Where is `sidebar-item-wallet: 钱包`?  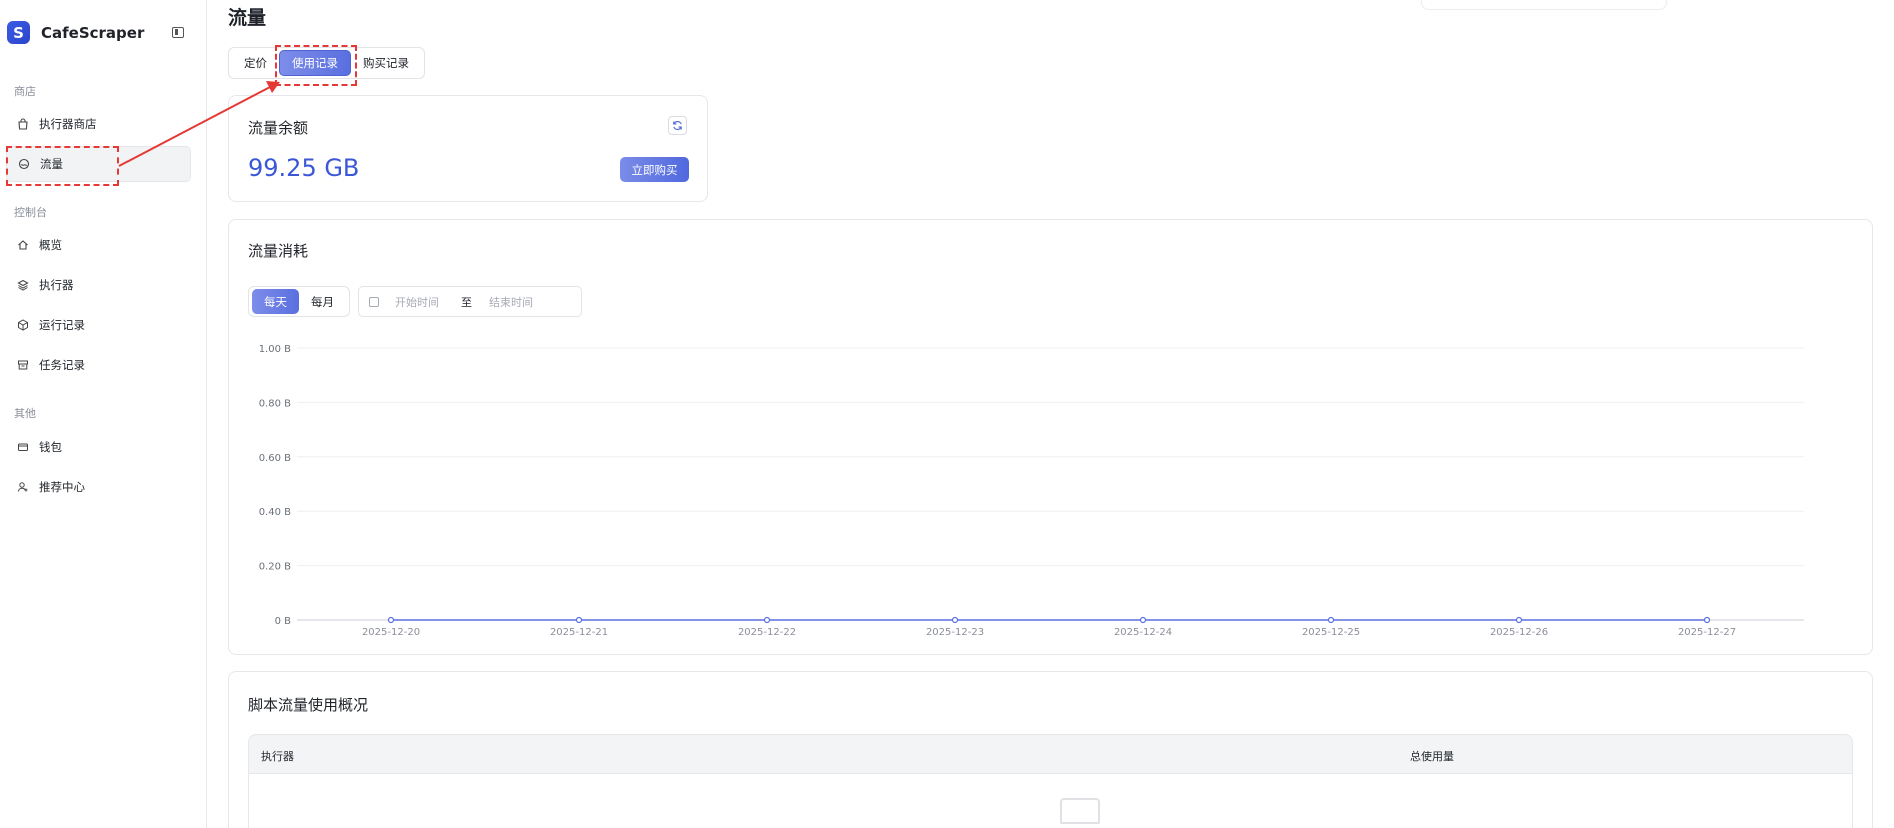 sidebar-item-wallet: 钱包 is located at coordinates (98, 447).